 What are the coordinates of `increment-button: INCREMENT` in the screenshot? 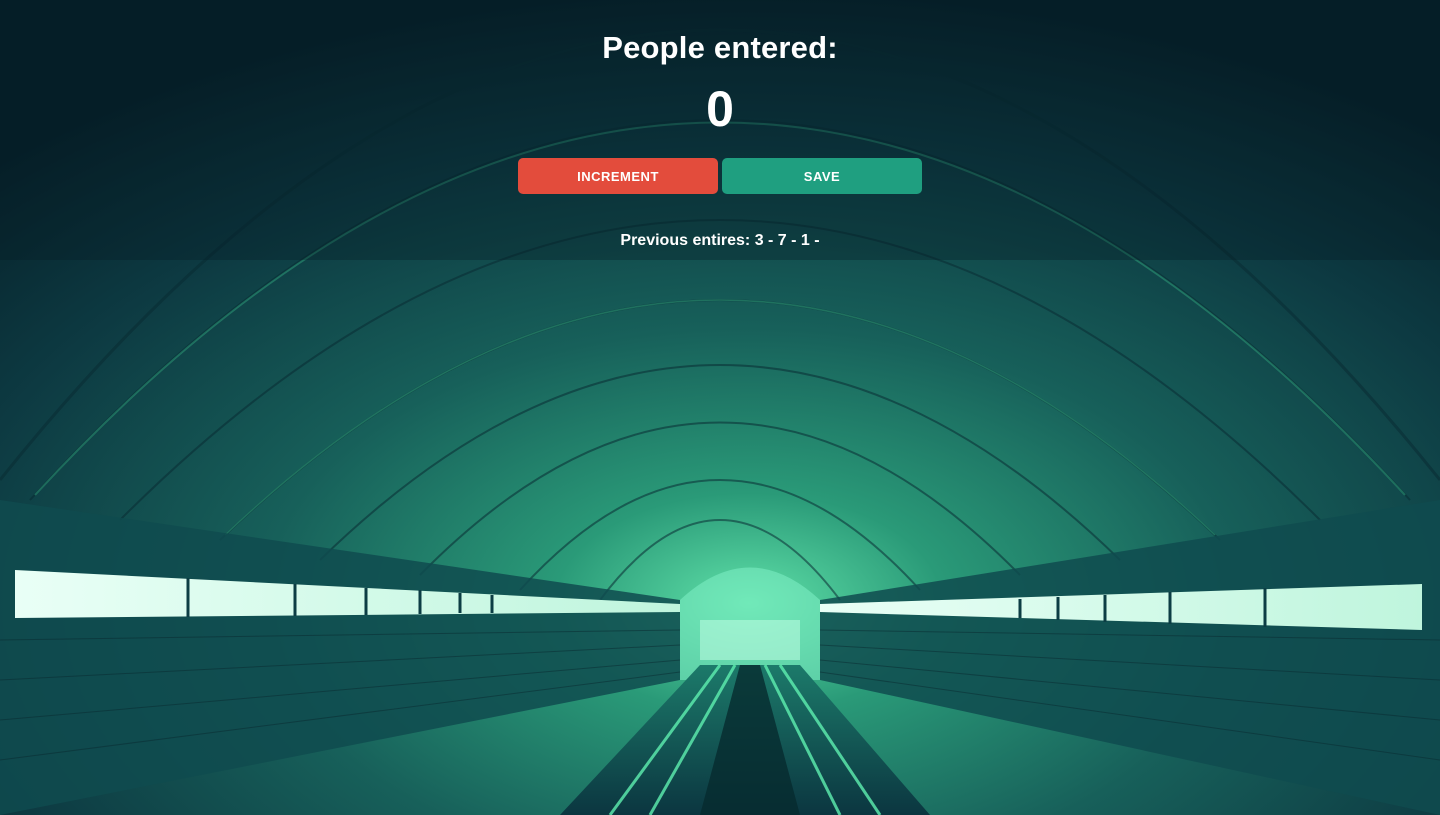 It's located at (618, 176).